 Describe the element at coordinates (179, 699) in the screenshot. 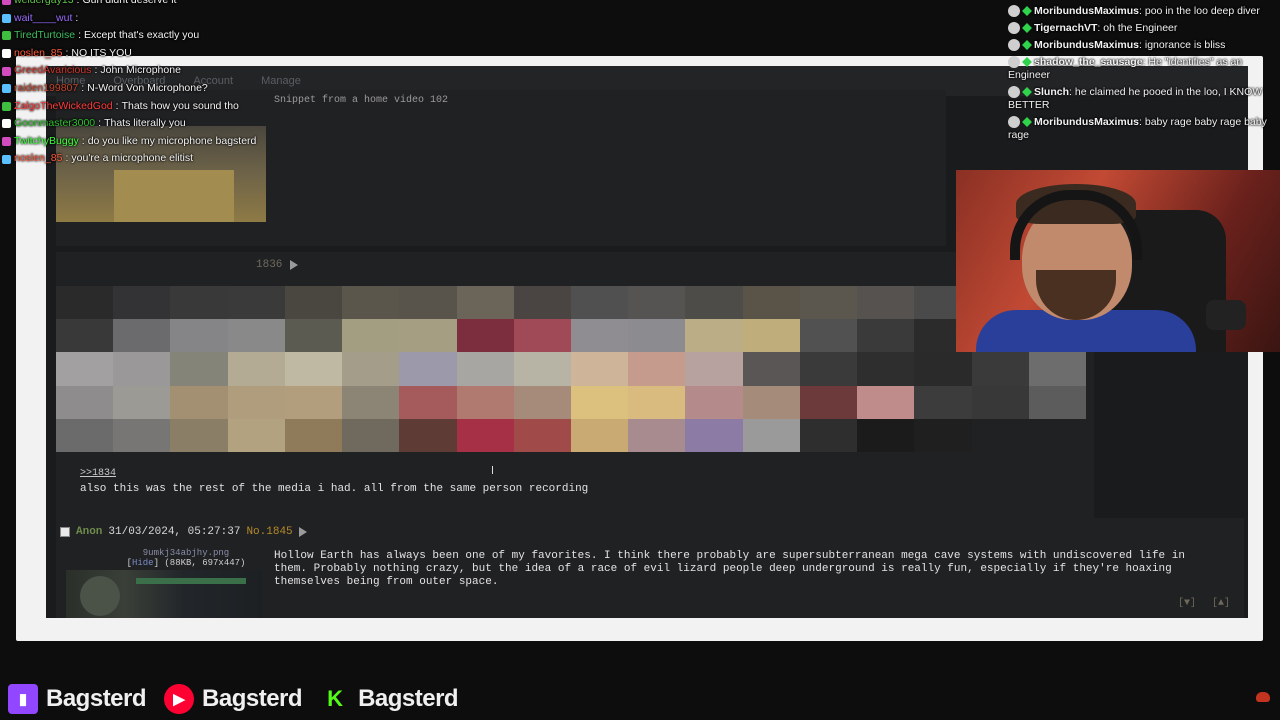

I see `youtube-icon: ▶` at that location.